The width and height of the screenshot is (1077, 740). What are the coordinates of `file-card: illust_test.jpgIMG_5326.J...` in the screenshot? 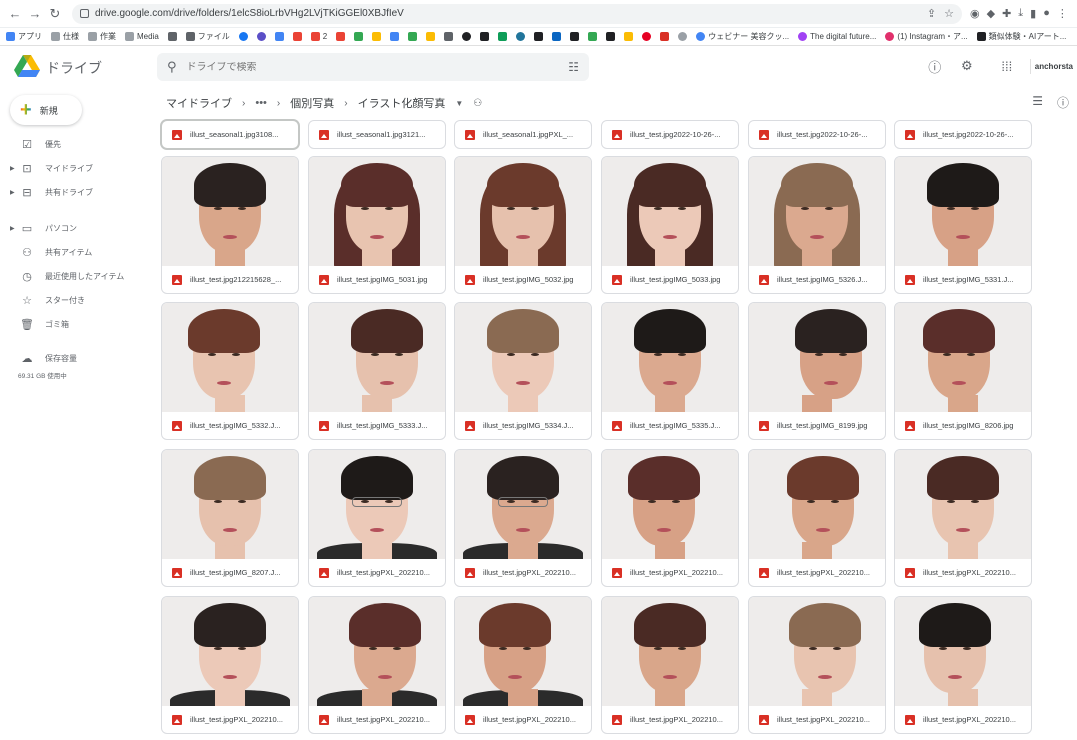 It's located at (817, 225).